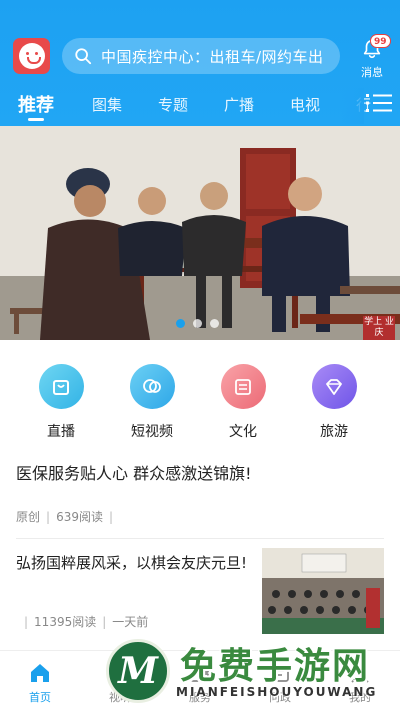 The height and width of the screenshot is (711, 400). What do you see at coordinates (379, 103) in the screenshot?
I see `channel-menu-icon` at bounding box center [379, 103].